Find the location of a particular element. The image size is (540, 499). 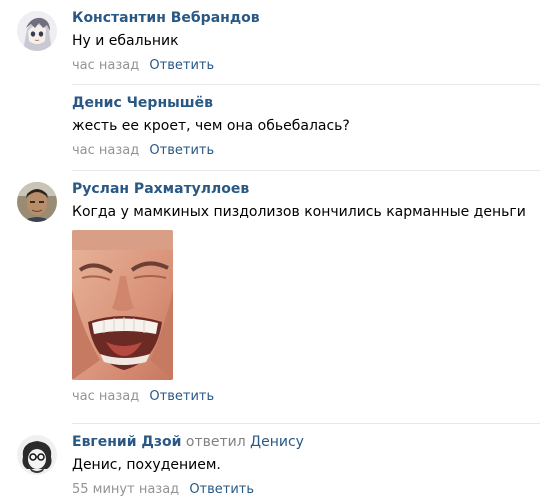

anime-avatar-icon is located at coordinates (37, 31).